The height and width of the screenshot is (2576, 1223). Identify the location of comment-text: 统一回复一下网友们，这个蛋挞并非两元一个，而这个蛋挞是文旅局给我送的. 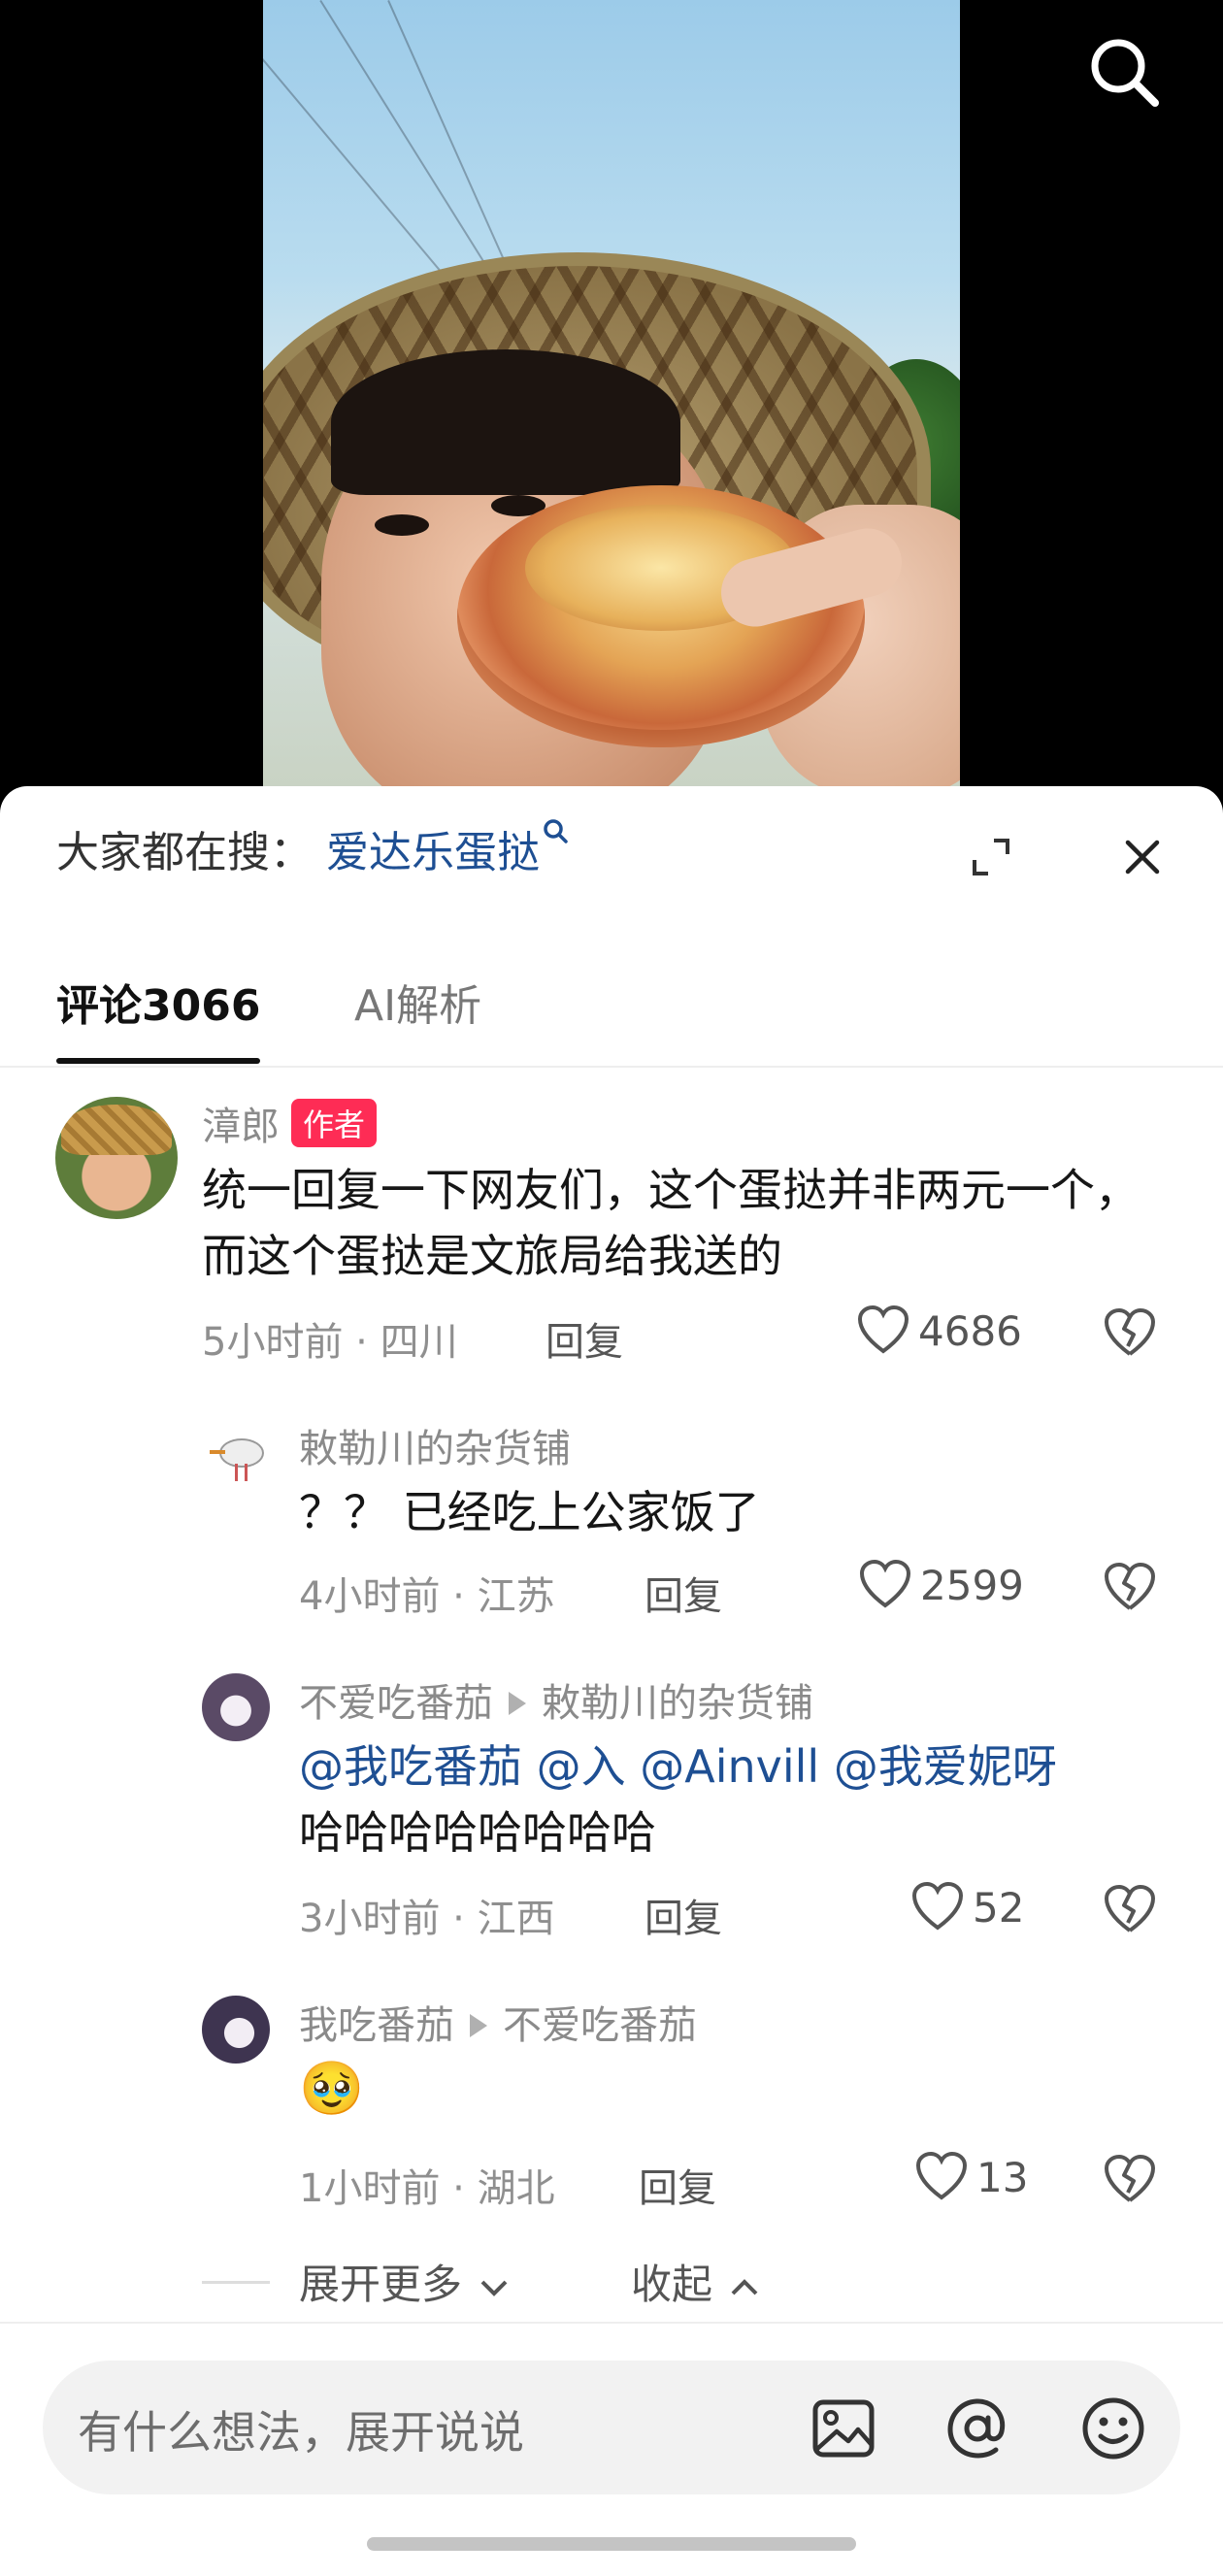
(671, 1223).